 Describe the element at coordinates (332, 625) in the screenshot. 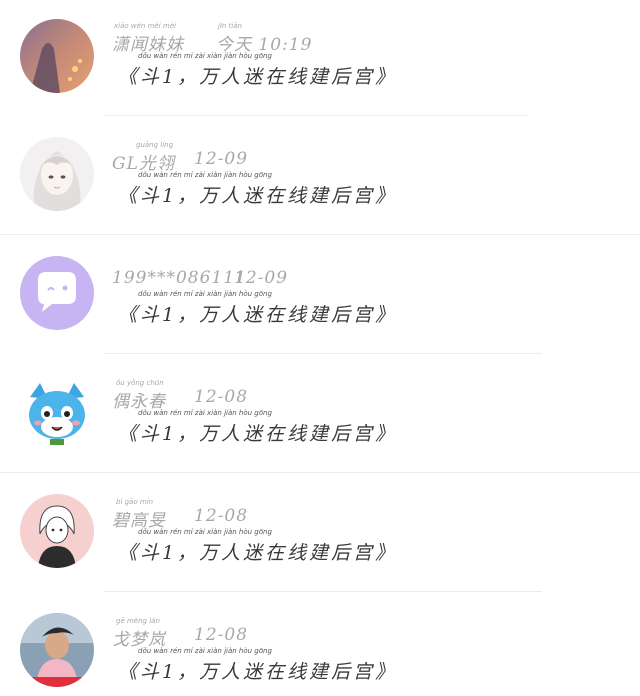

I see `item-header: gē mèng lán 戈梦岚 12-08` at that location.